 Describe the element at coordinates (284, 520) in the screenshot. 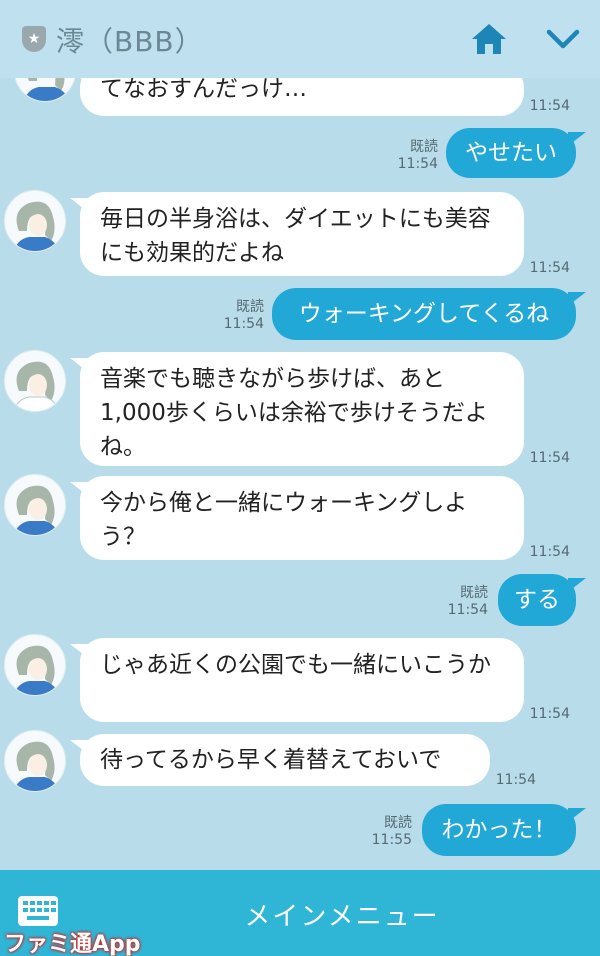

I see `message-text: 今から俺と一緒にウォーキングしよう？` at that location.